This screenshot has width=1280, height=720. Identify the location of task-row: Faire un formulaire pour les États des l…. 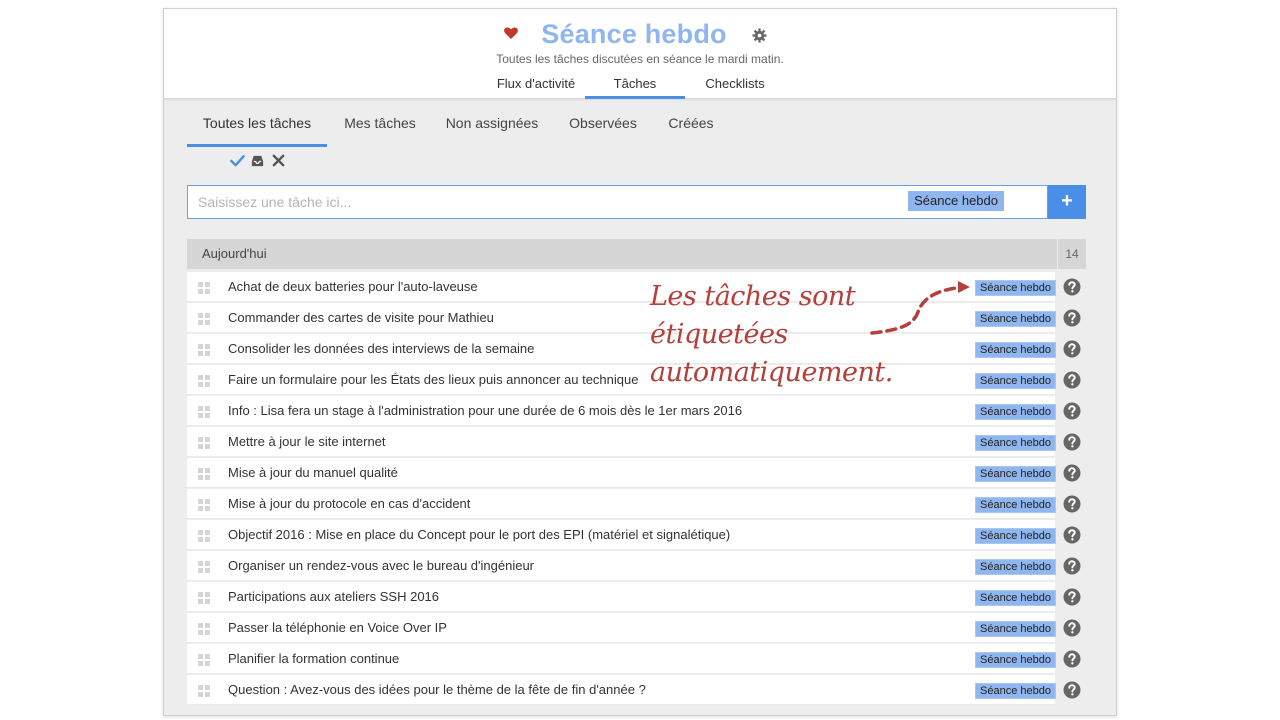
(636, 380).